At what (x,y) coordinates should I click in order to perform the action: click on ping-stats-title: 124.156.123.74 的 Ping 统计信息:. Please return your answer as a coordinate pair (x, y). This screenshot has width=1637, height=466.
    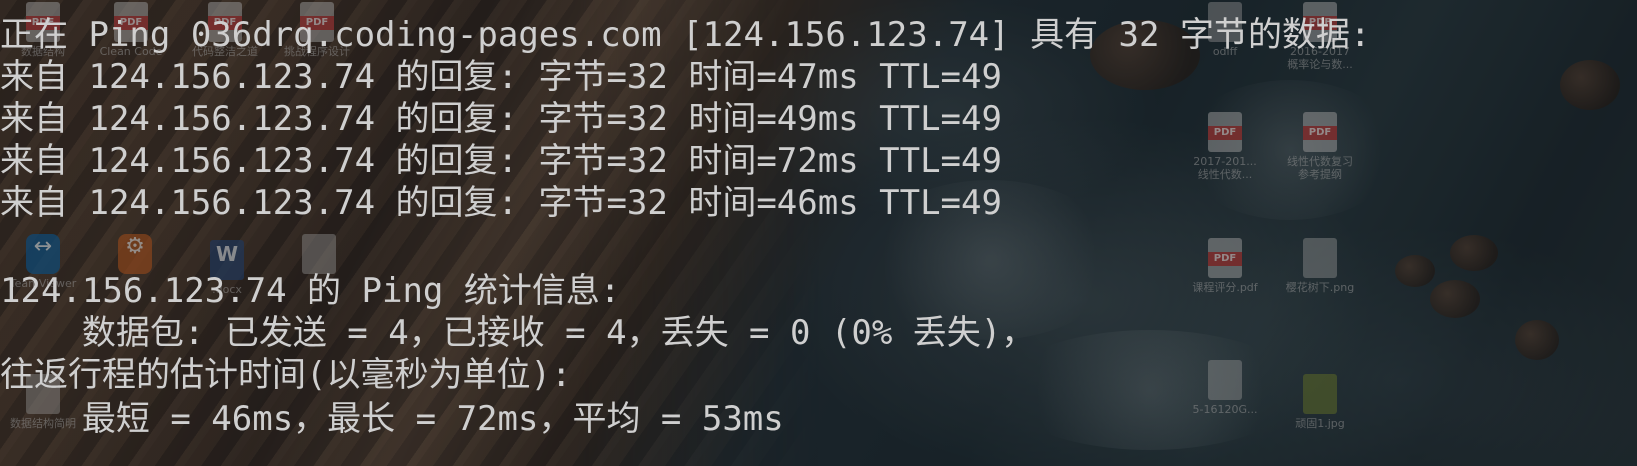
    Looking at the image, I should click on (310, 291).